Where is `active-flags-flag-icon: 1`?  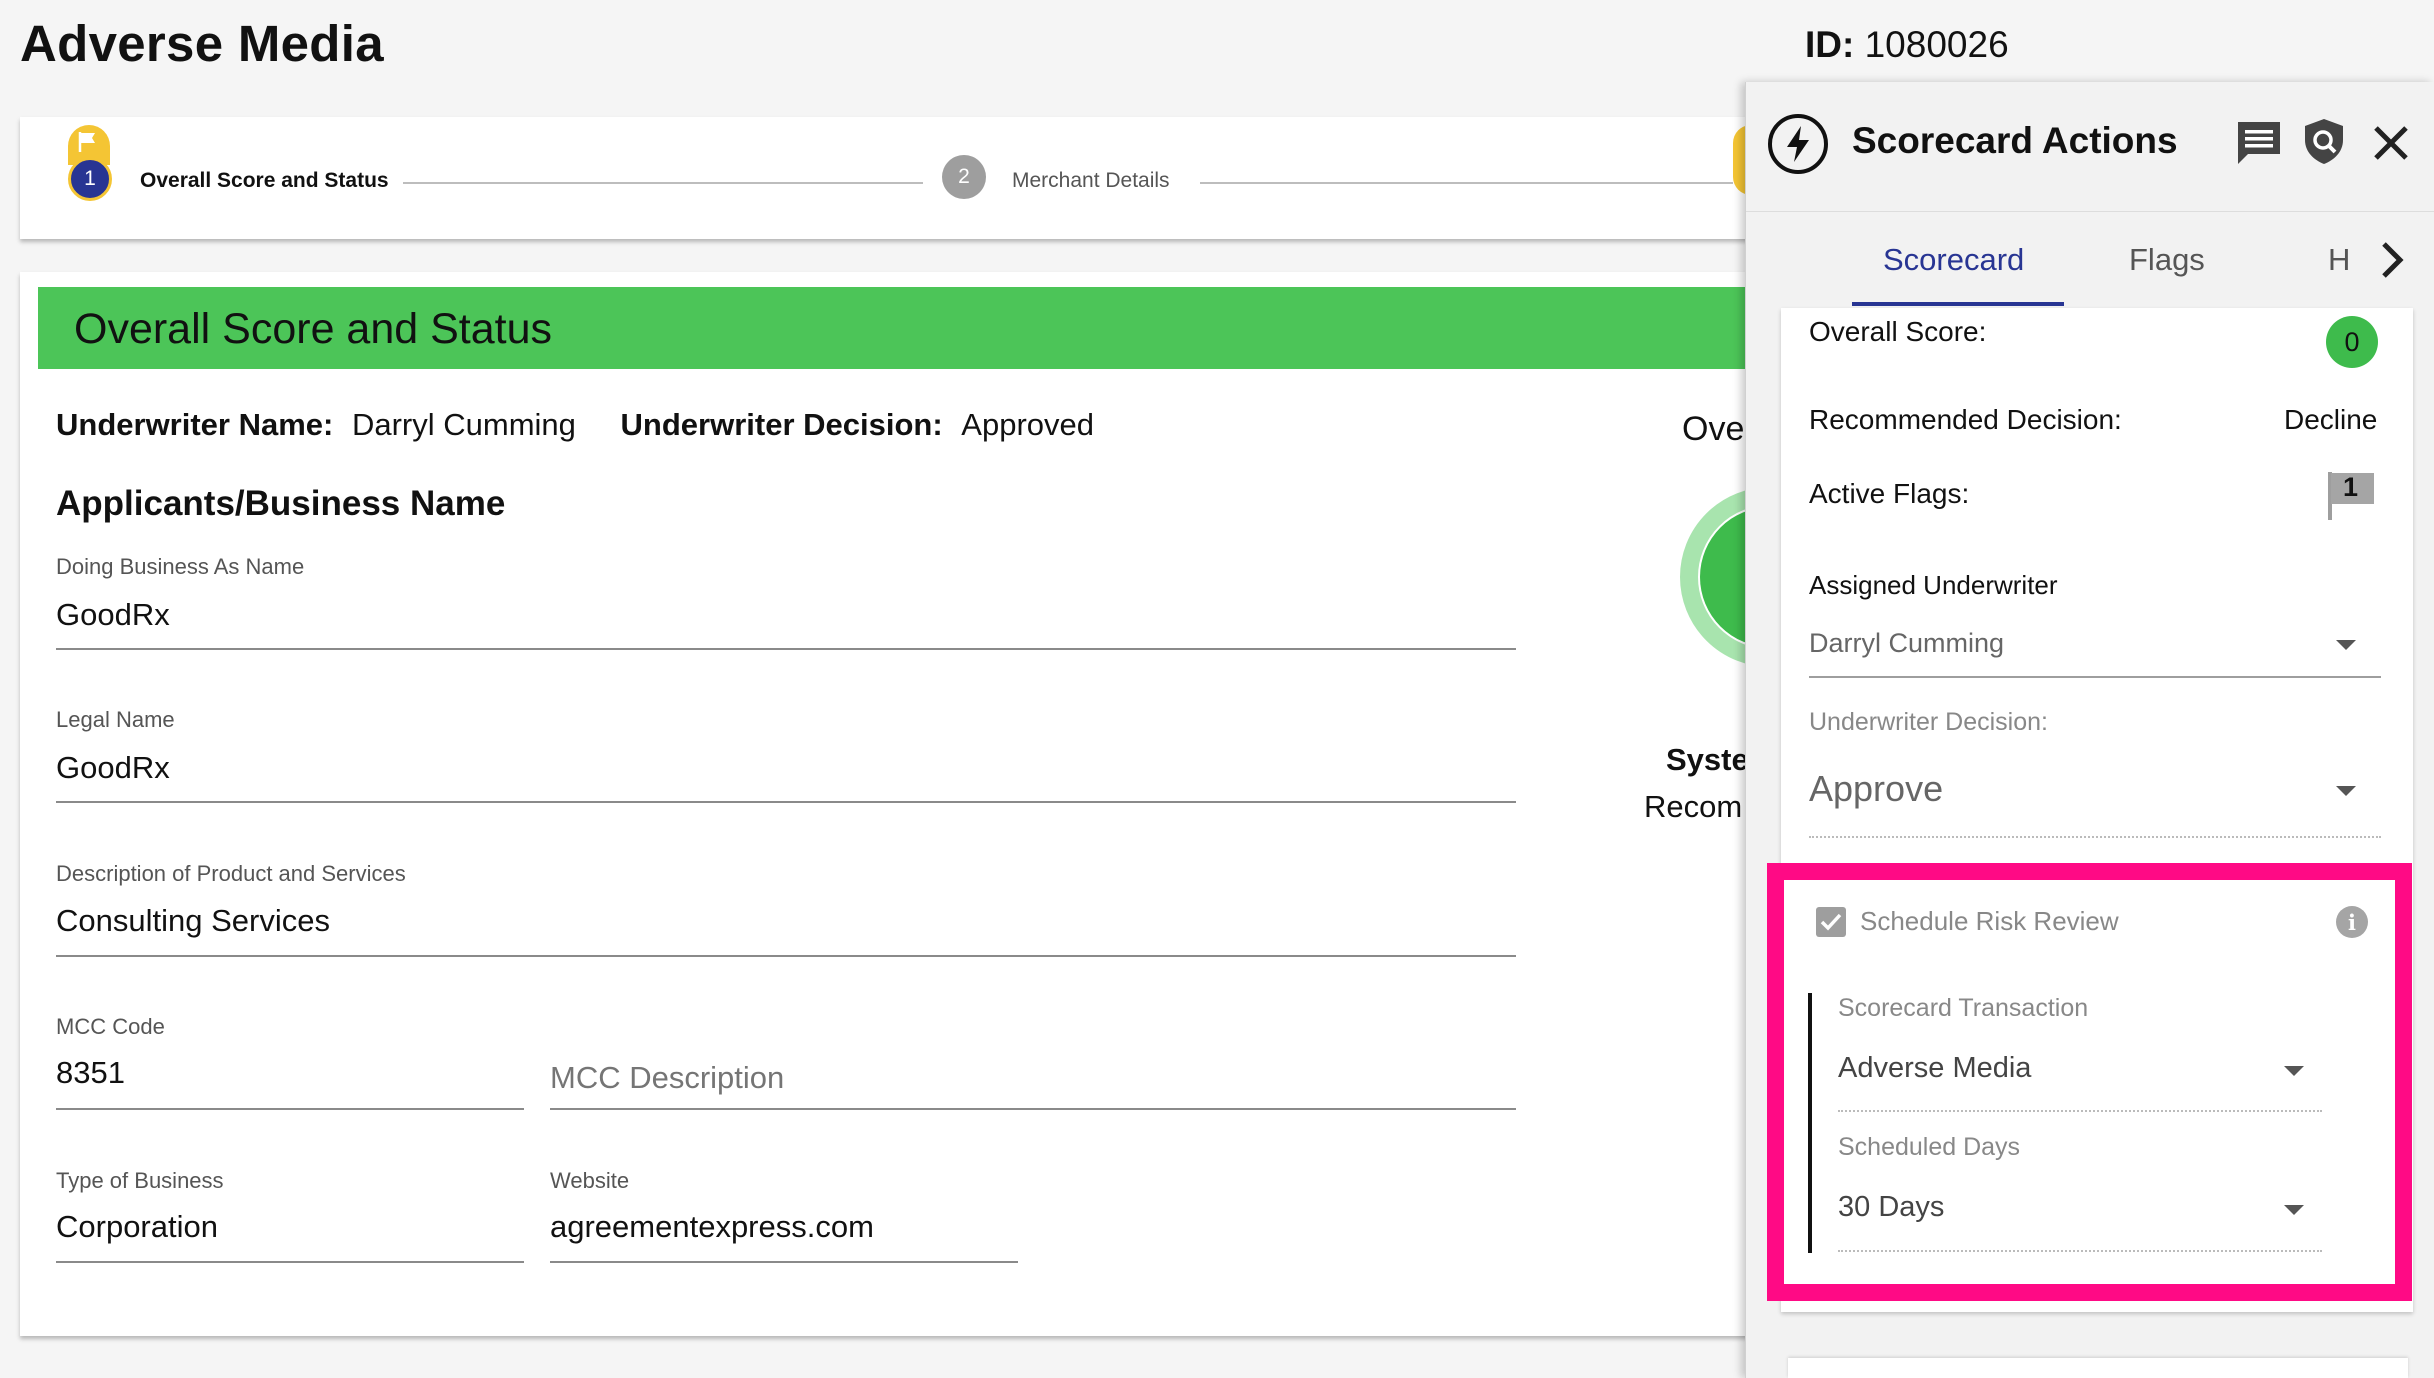 active-flags-flag-icon: 1 is located at coordinates (2351, 496).